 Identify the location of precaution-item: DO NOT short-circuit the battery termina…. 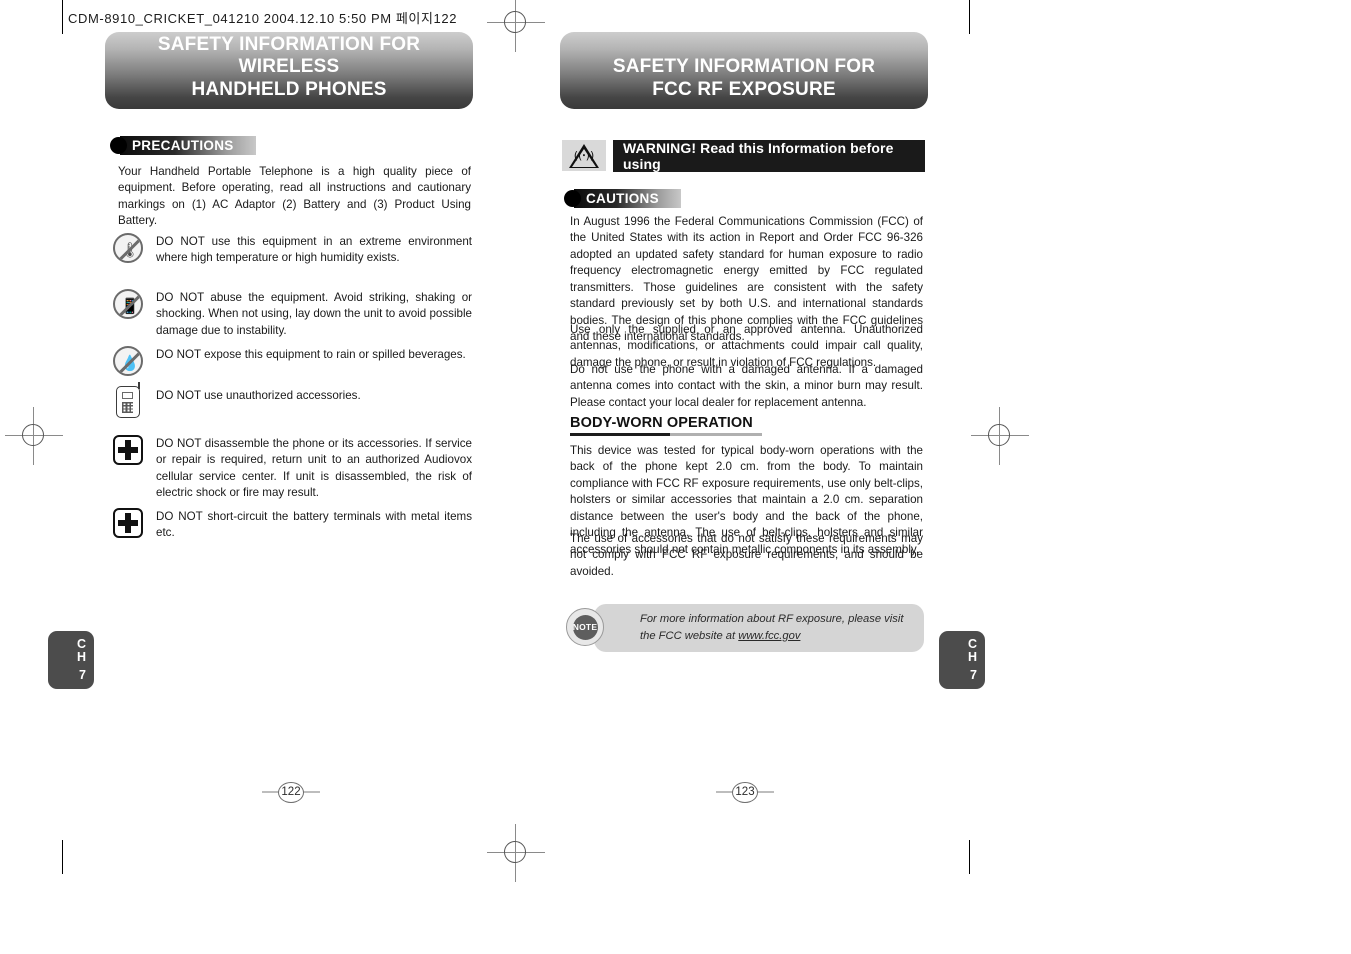
(292, 524).